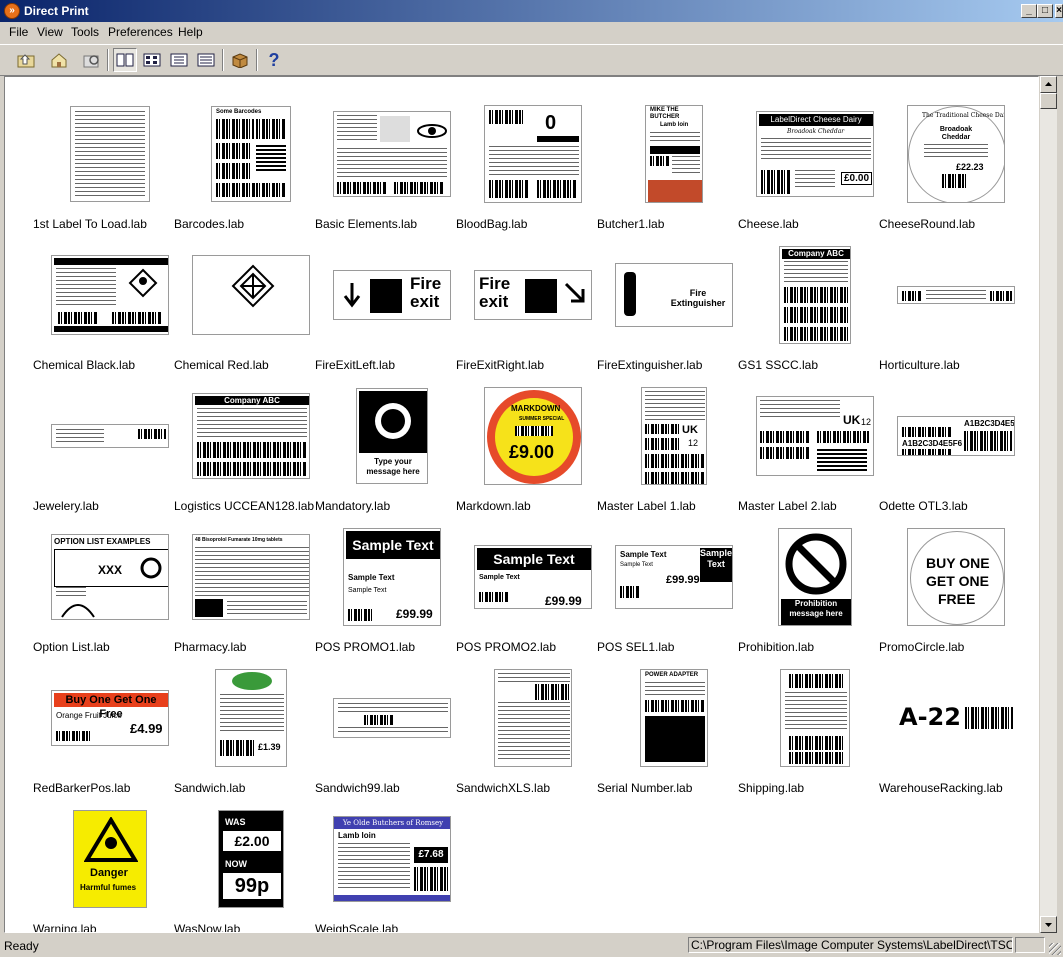 The height and width of the screenshot is (957, 1063). What do you see at coordinates (26, 60) in the screenshot?
I see `up-folder-button` at bounding box center [26, 60].